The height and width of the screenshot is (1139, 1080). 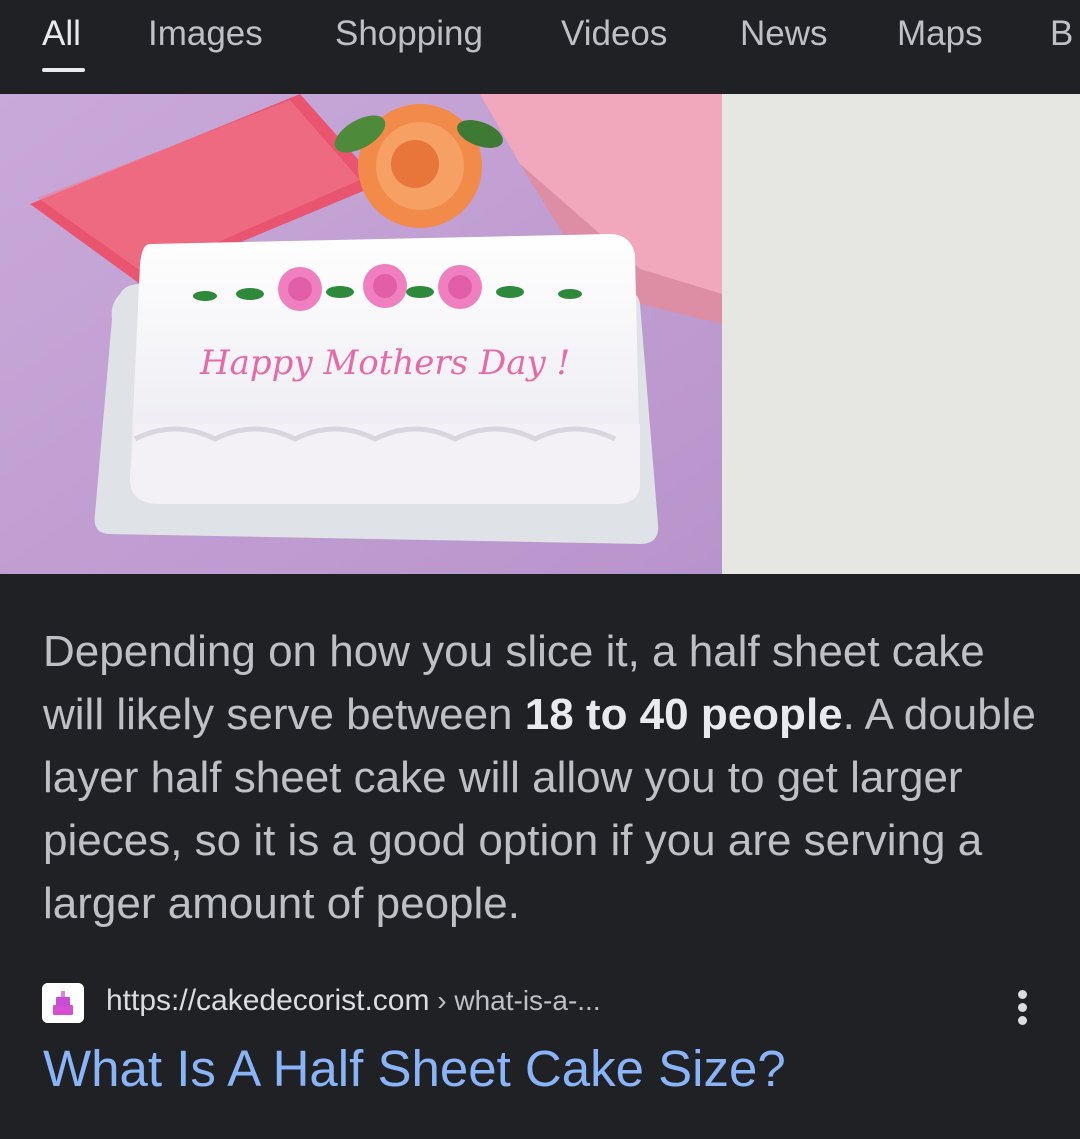 What do you see at coordinates (683, 714) in the screenshot?
I see `snippet-highlight: 18 to 40 people` at bounding box center [683, 714].